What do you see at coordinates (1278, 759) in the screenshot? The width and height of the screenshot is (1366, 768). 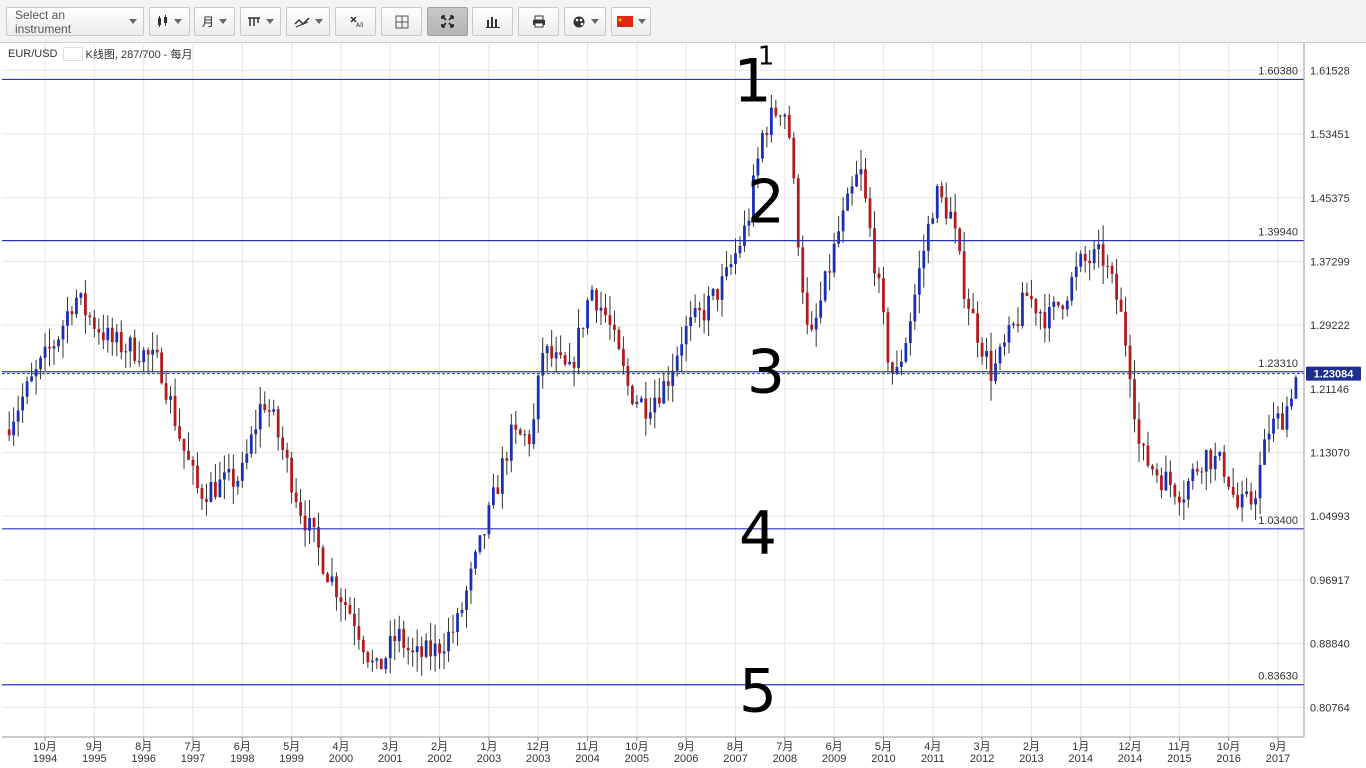 I see `x-tick-year: 2017` at bounding box center [1278, 759].